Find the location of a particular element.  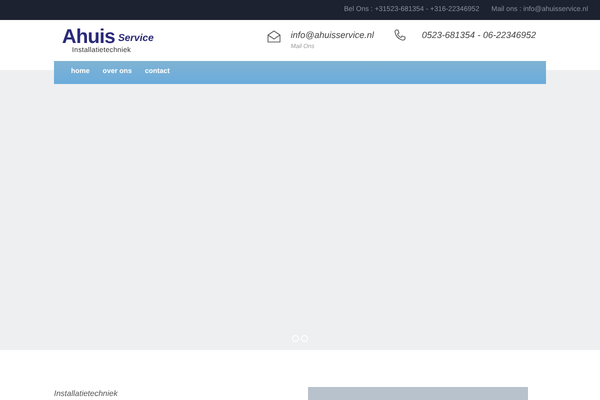

envelope-icon is located at coordinates (273, 37).